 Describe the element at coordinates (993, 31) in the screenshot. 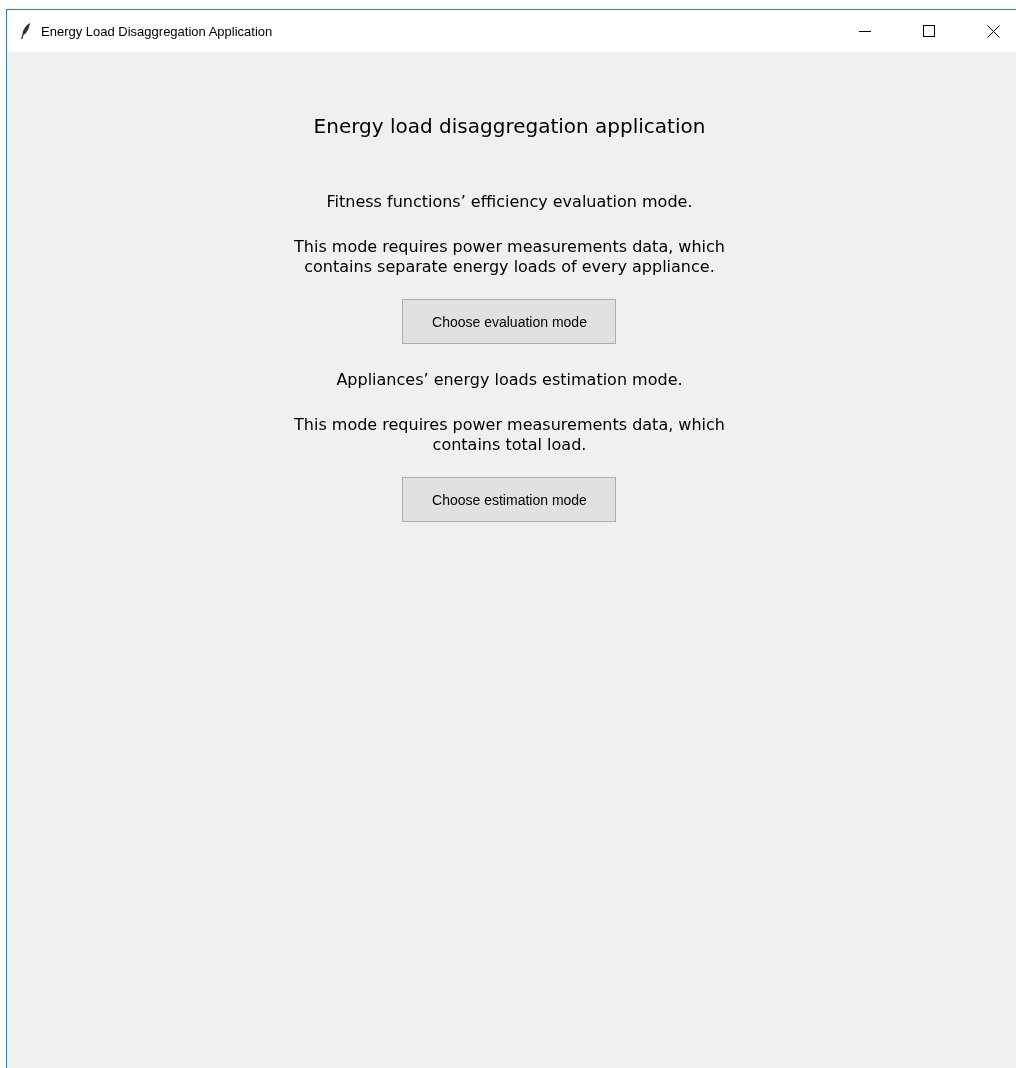

I see `close-icon` at that location.